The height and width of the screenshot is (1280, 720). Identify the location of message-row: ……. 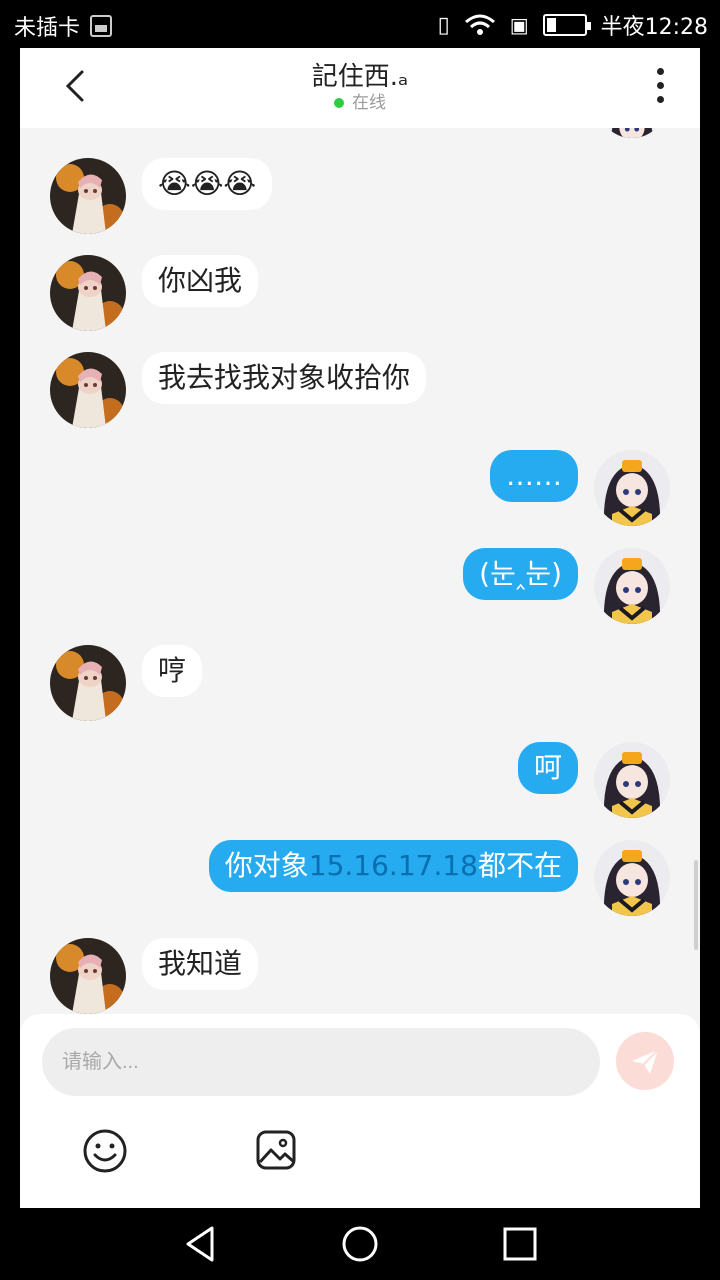
(360, 490).